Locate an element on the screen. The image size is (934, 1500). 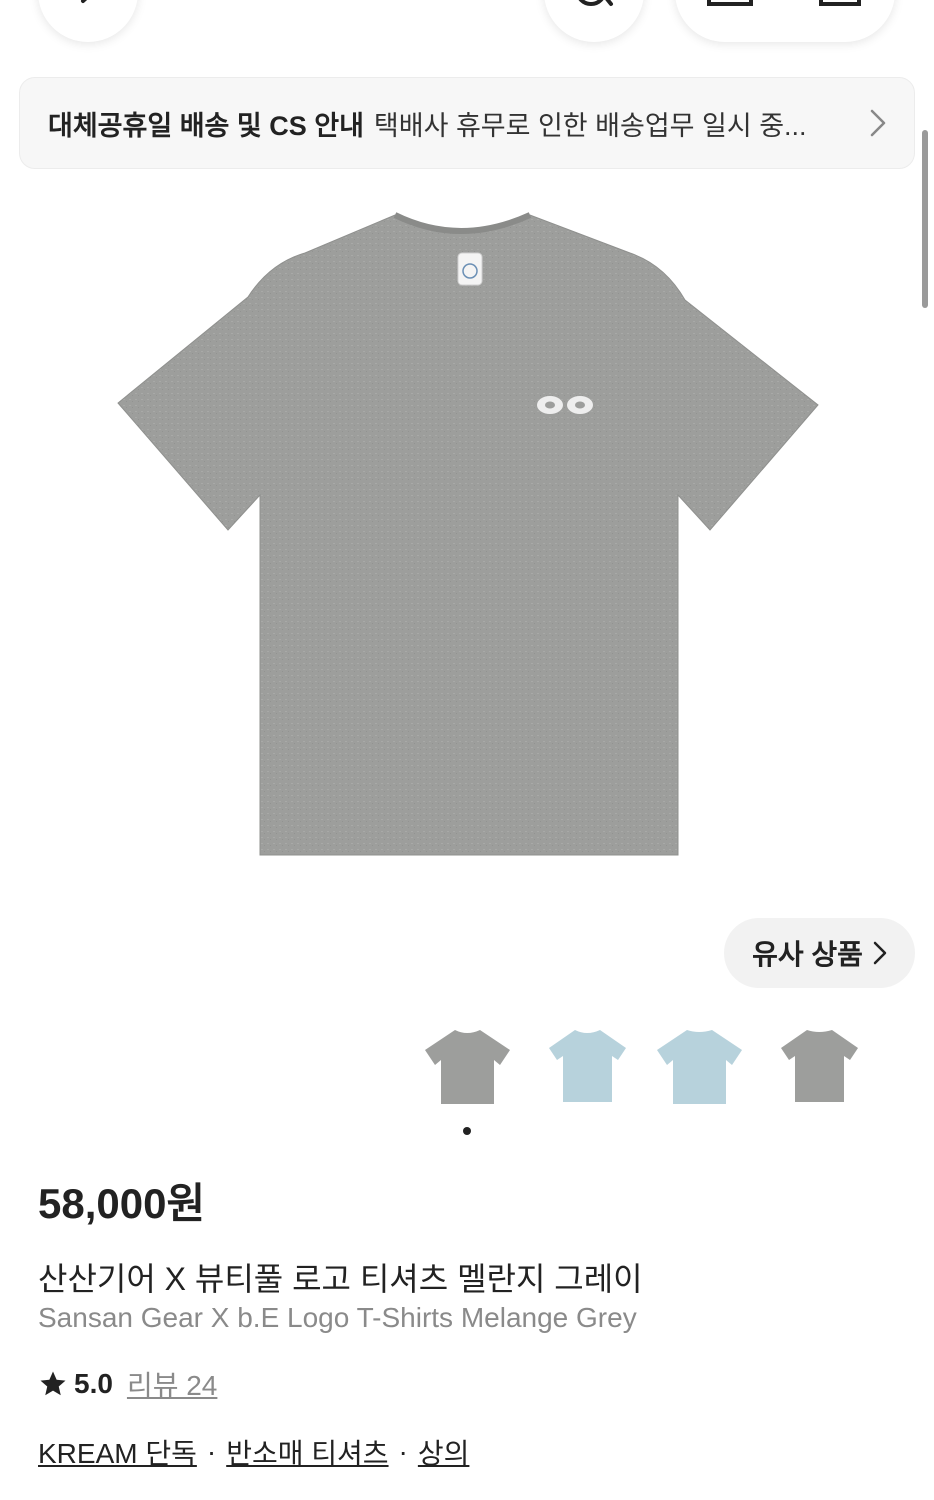
search-icon is located at coordinates (595, 3).